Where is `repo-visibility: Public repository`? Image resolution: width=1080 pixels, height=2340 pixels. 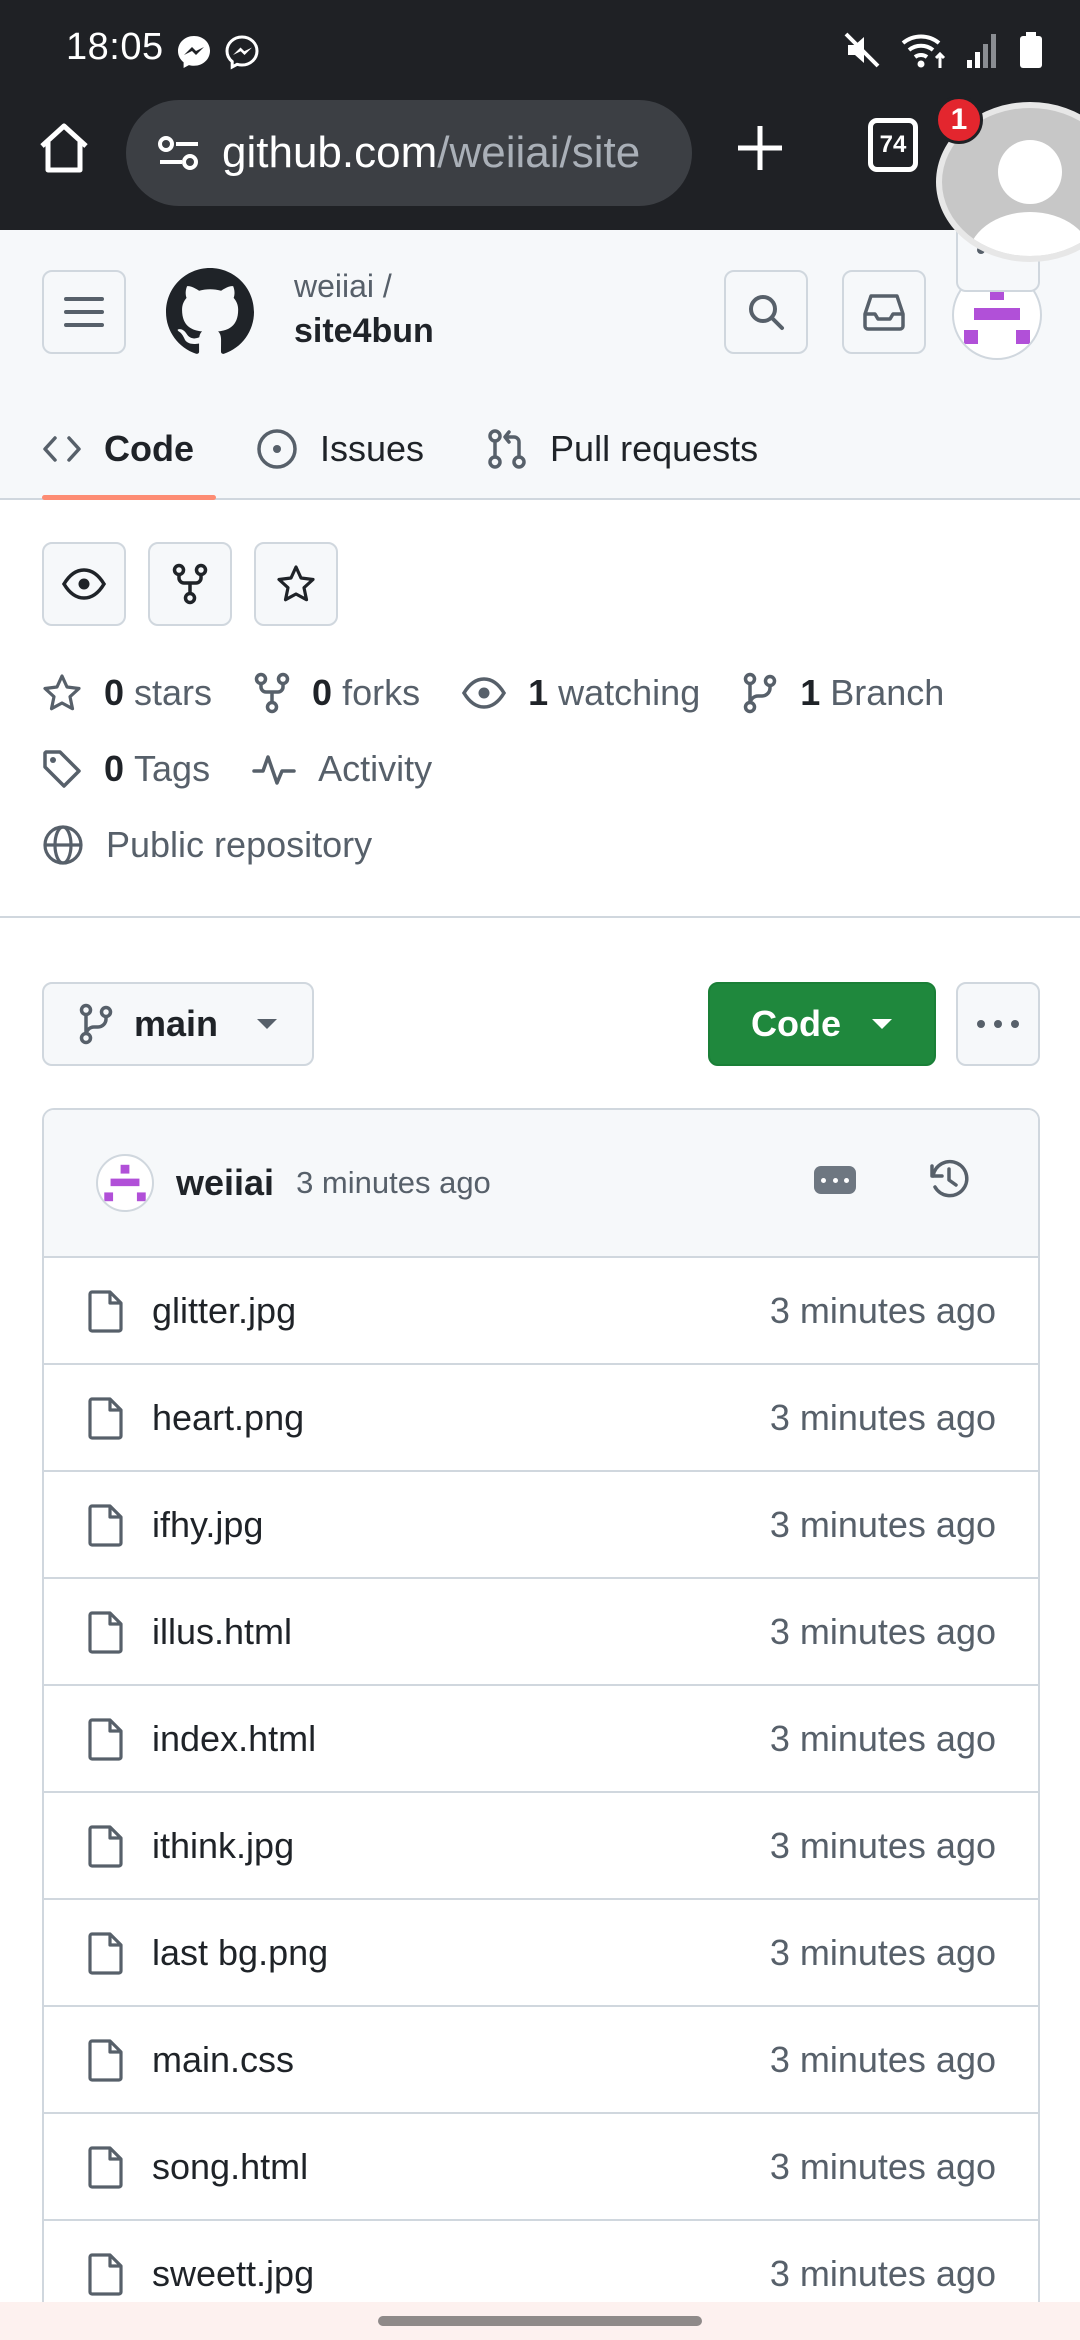
repo-visibility: Public repository is located at coordinates (228, 845).